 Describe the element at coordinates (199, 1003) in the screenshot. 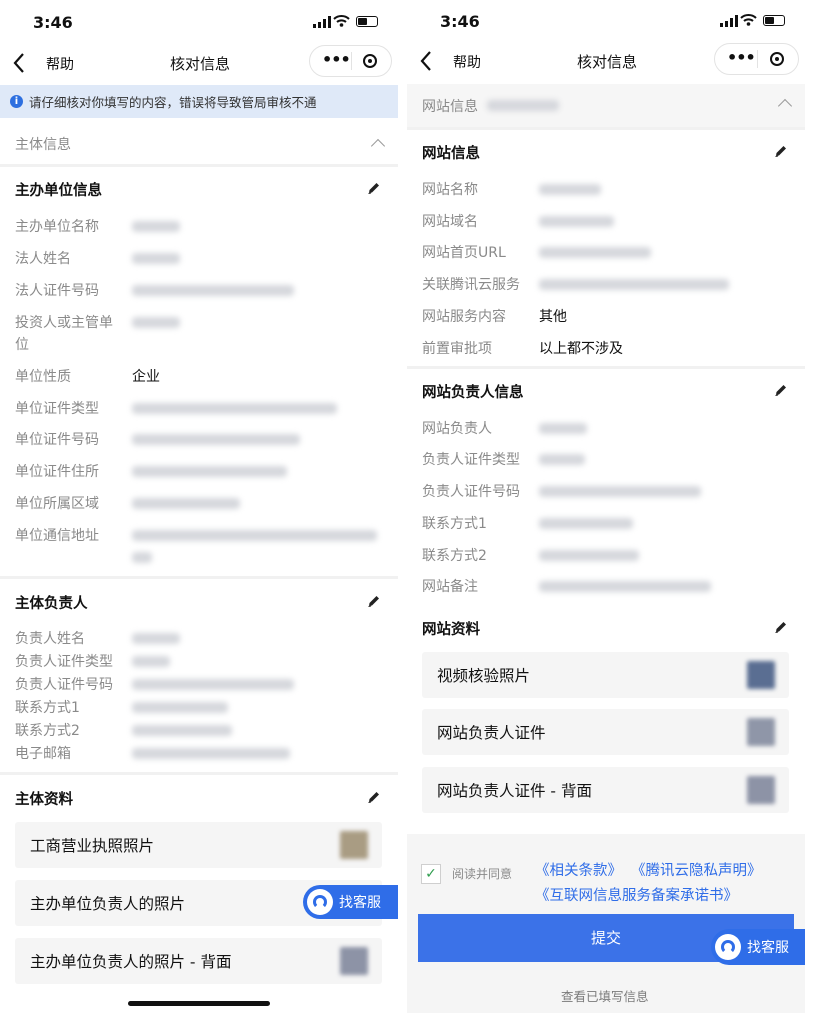

I see `home-indicator` at that location.